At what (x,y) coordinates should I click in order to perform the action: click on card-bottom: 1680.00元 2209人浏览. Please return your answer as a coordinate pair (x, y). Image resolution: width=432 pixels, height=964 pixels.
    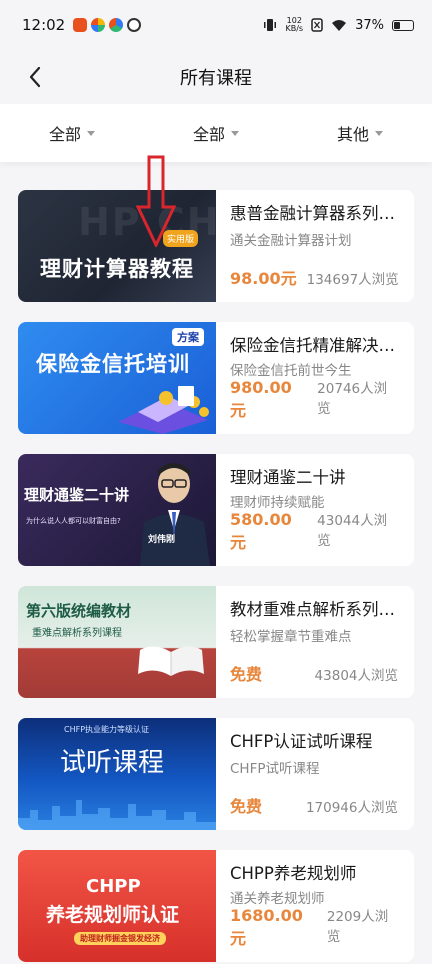
    Looking at the image, I should click on (315, 927).